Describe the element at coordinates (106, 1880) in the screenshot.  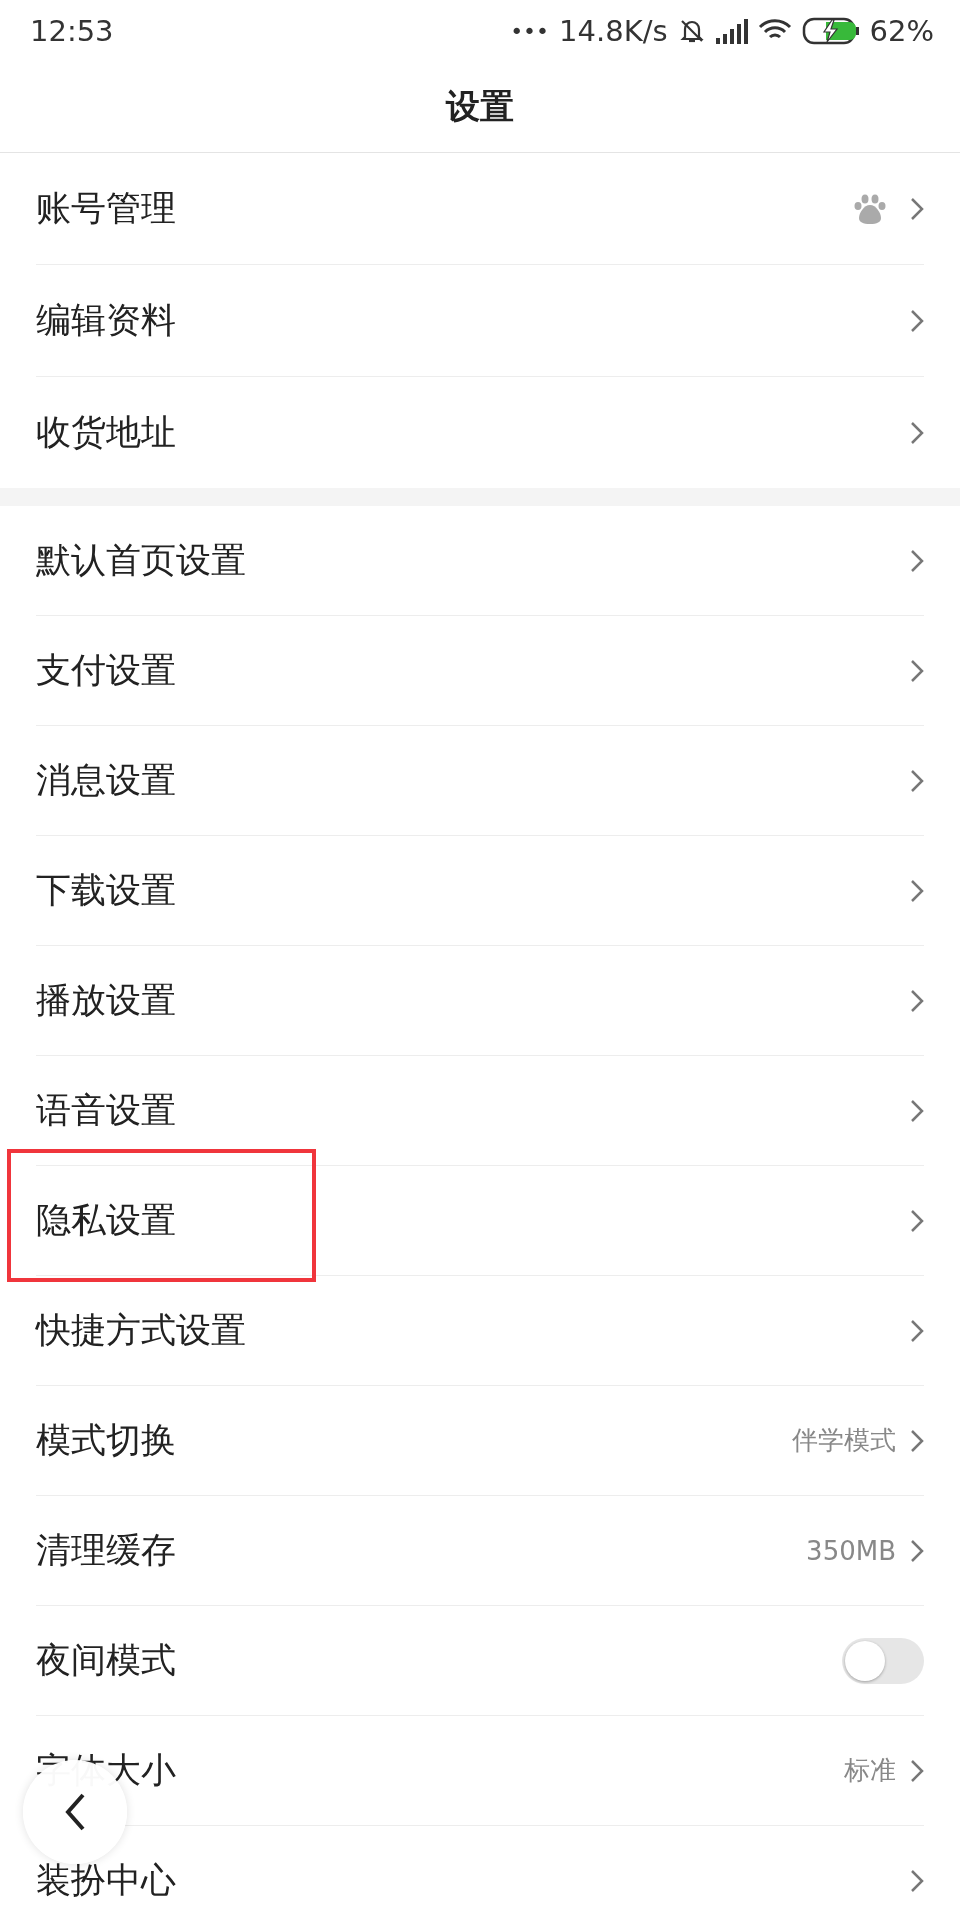
I see `setting-label: 装扮中心` at that location.